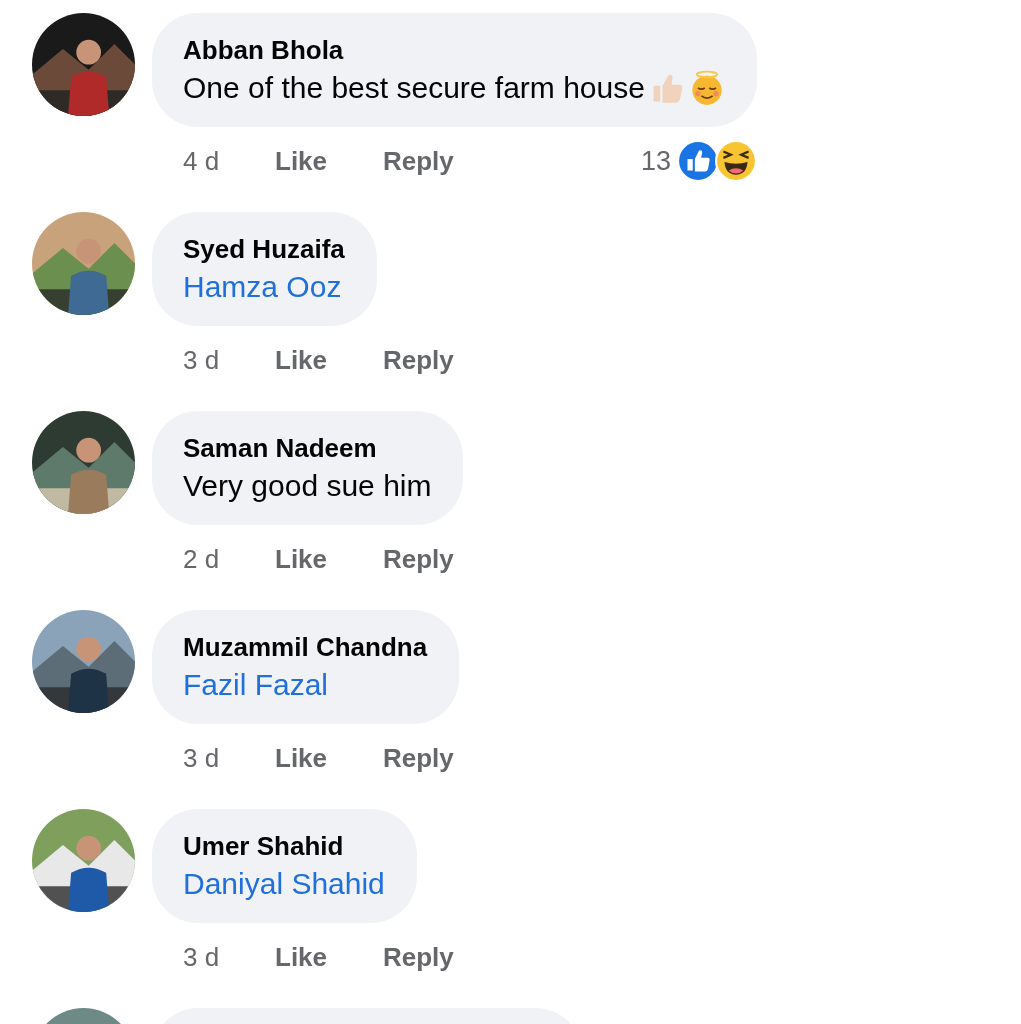 Image resolution: width=1021 pixels, height=1024 pixels. I want to click on comment-time: 2 d, so click(202, 559).